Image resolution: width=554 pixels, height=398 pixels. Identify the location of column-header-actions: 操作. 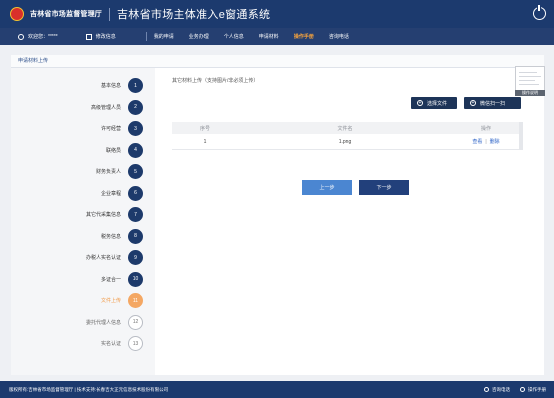
(485, 128).